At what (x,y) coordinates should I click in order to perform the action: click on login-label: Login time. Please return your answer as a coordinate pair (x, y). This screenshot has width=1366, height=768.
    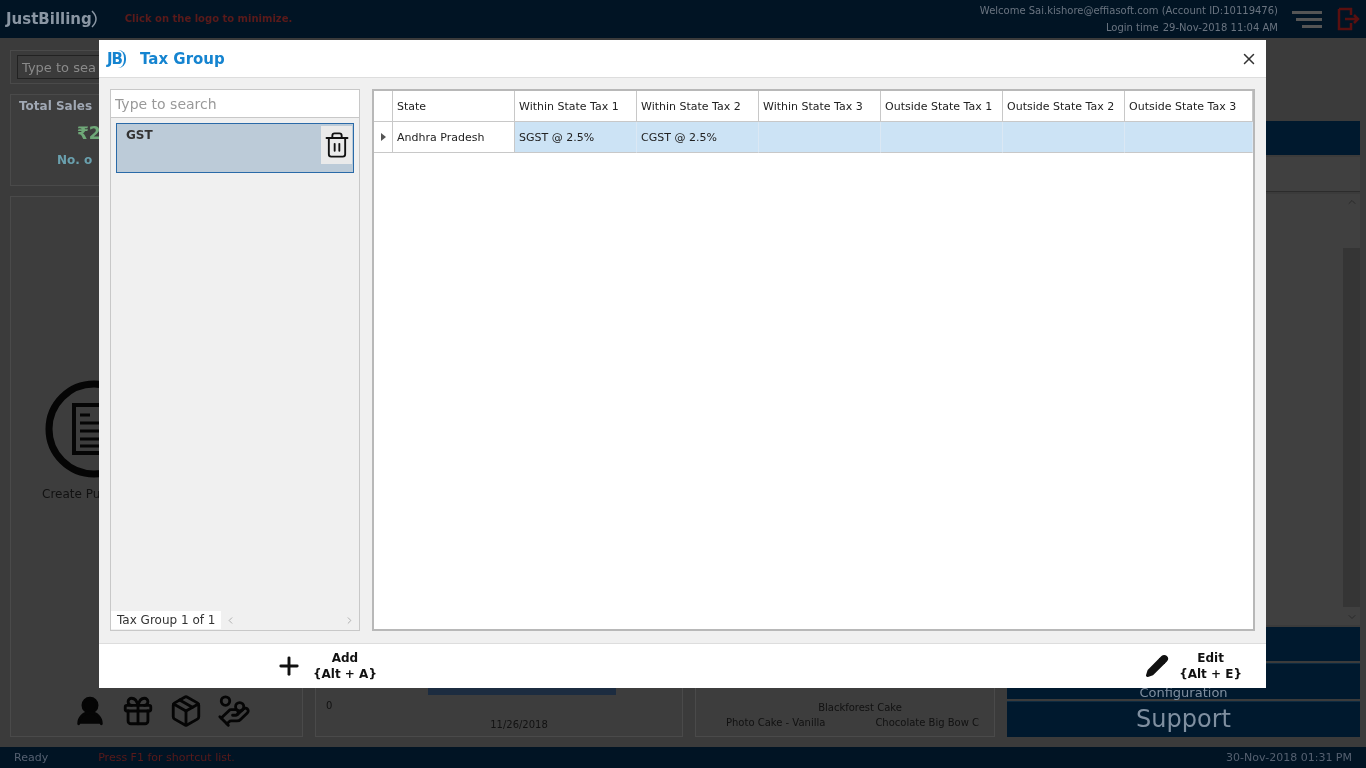
    Looking at the image, I should click on (1132, 27).